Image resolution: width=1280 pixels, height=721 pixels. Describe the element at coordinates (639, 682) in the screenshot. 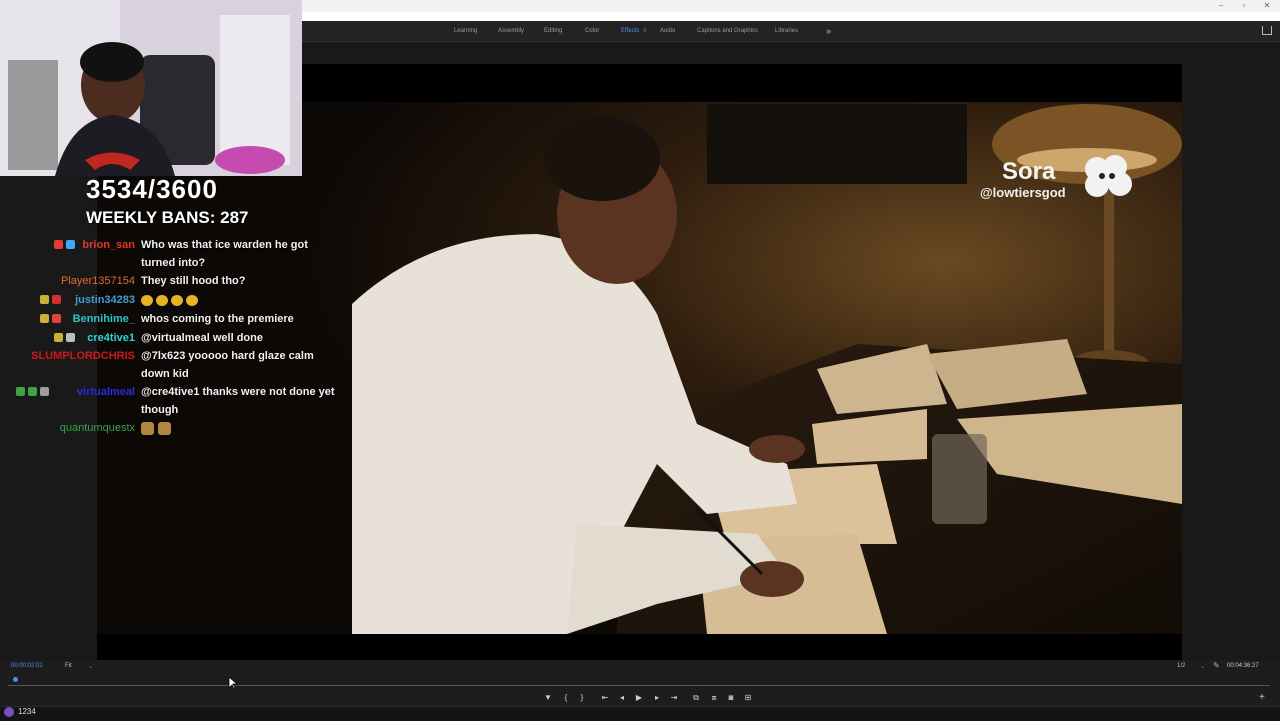

I see `time-ruler` at that location.